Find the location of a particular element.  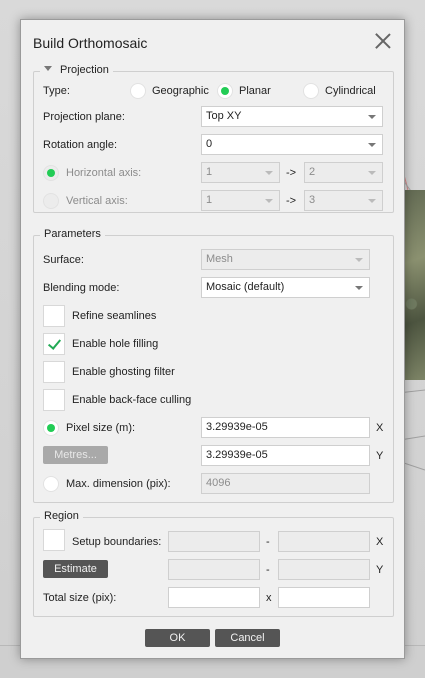

ghosting-filter-label: Enable ghosting filter is located at coordinates (123, 372).